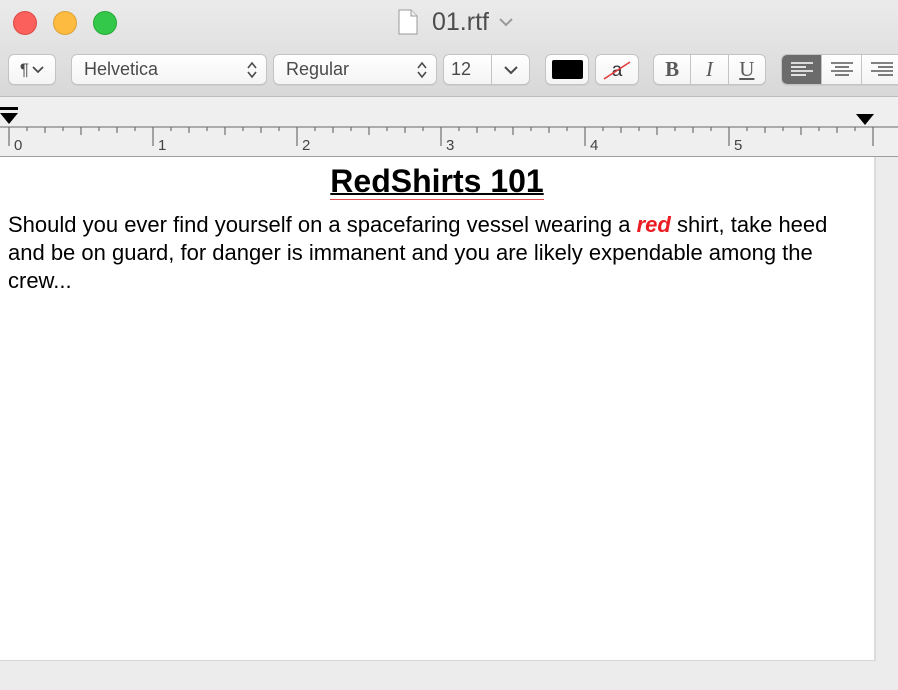  Describe the element at coordinates (9, 108) in the screenshot. I see `first-line-indent-marker` at that location.